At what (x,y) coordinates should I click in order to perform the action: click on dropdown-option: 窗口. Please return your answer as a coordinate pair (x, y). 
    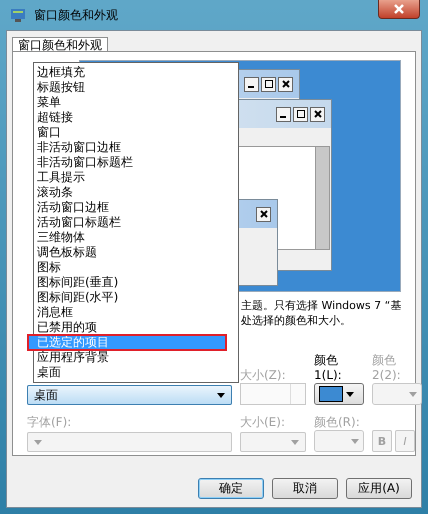
    Looking at the image, I should click on (136, 132).